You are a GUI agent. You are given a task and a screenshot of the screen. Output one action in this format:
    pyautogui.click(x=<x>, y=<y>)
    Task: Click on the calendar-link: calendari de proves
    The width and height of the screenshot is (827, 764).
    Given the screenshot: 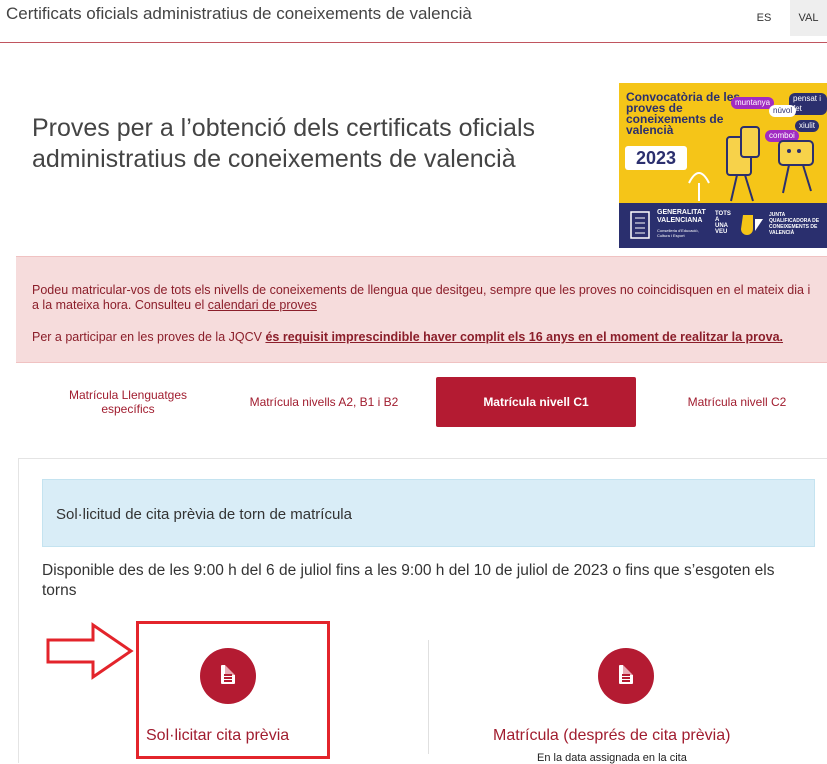 What is the action you would take?
    pyautogui.click(x=262, y=305)
    